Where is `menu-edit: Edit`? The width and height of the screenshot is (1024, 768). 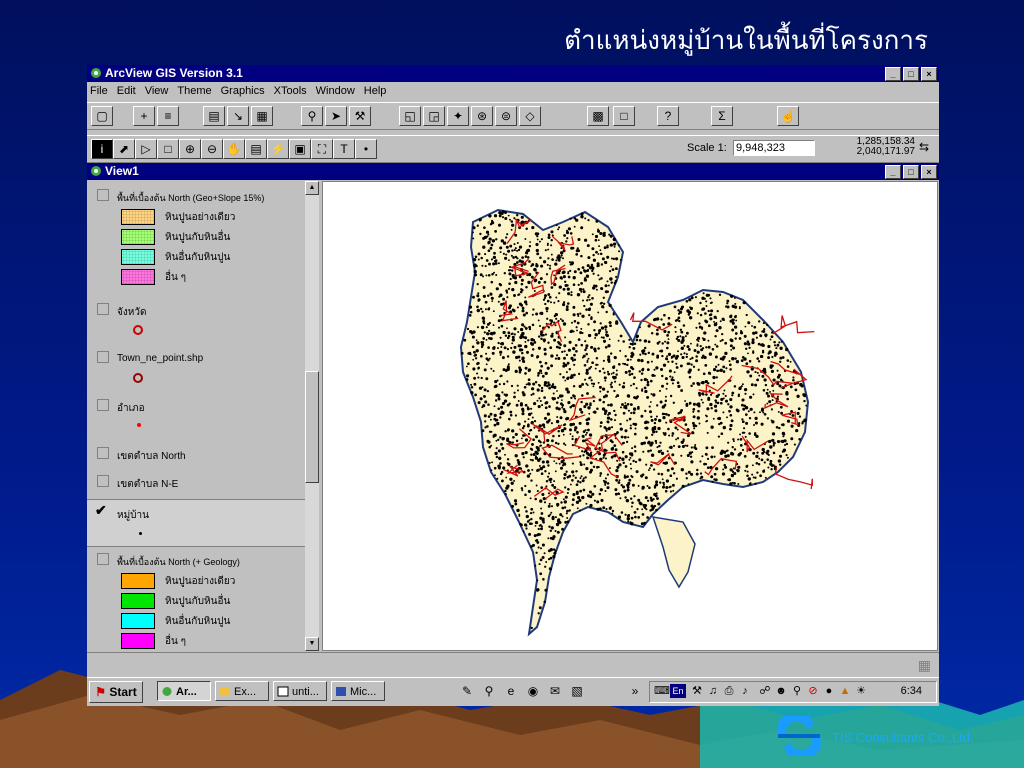
menu-edit: Edit is located at coordinates (128, 92).